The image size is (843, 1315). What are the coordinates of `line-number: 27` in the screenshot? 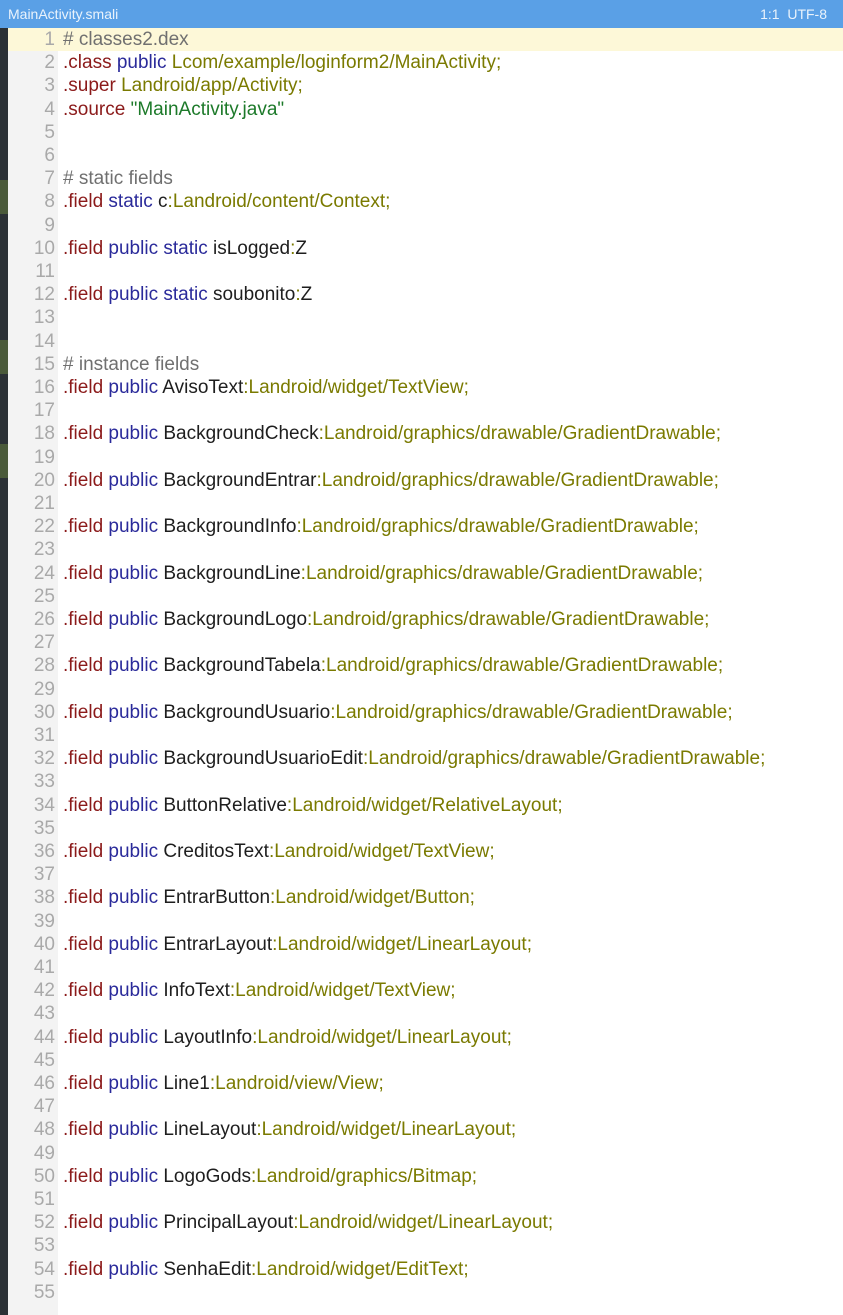 It's located at (44, 643).